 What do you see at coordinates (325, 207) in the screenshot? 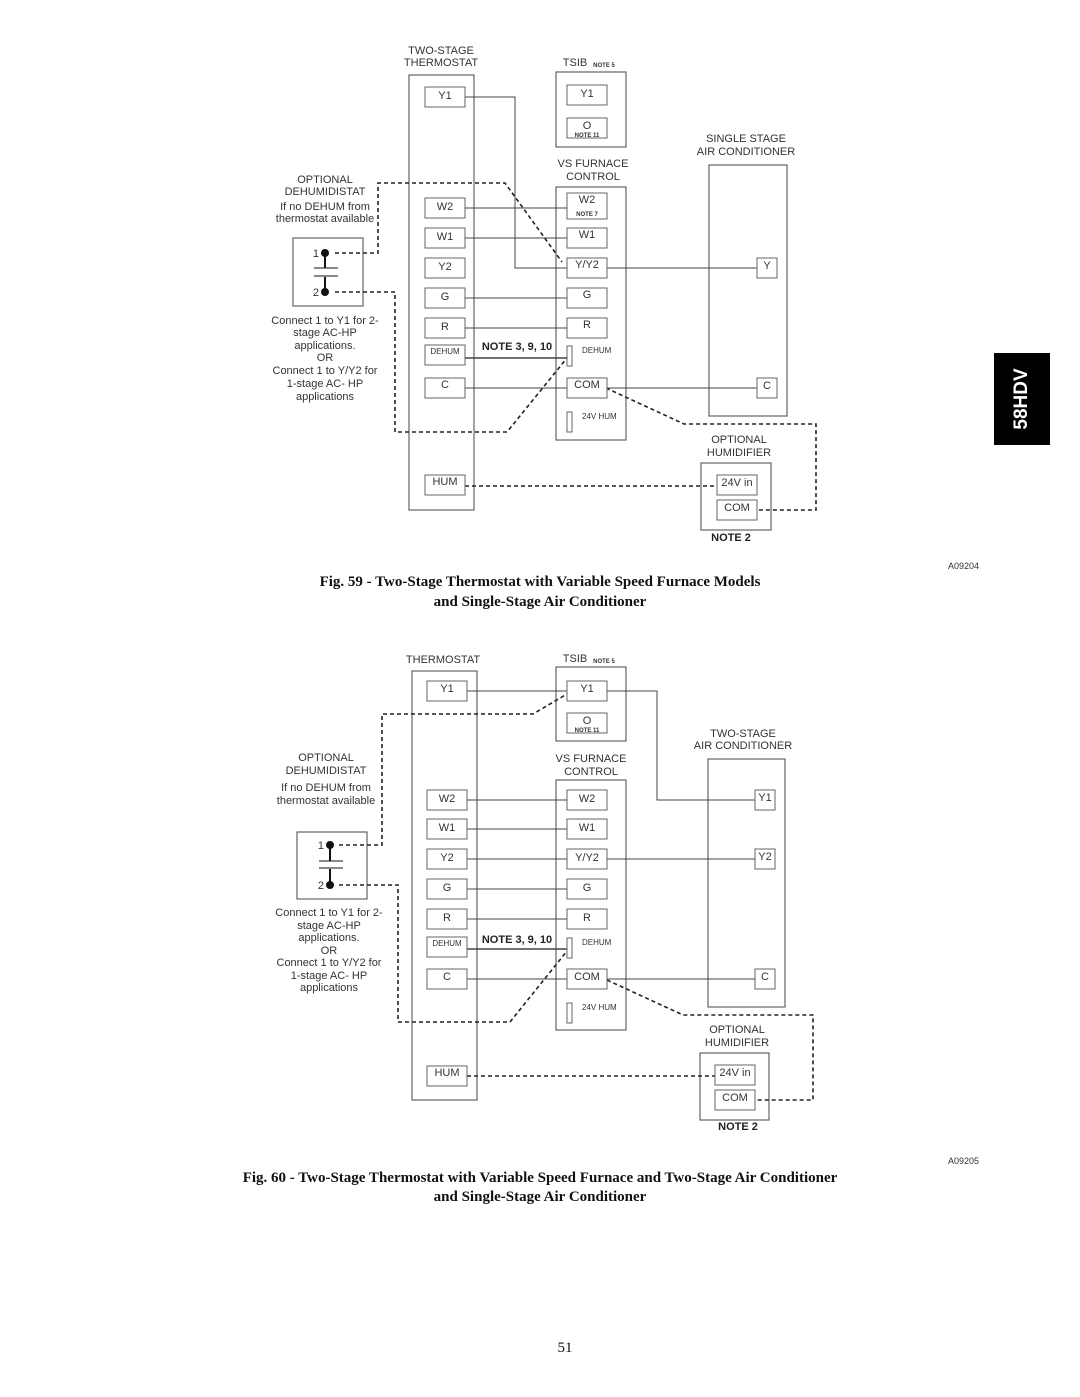
I see `fig59-dehum-sub-1: If no DEHUM from` at bounding box center [325, 207].